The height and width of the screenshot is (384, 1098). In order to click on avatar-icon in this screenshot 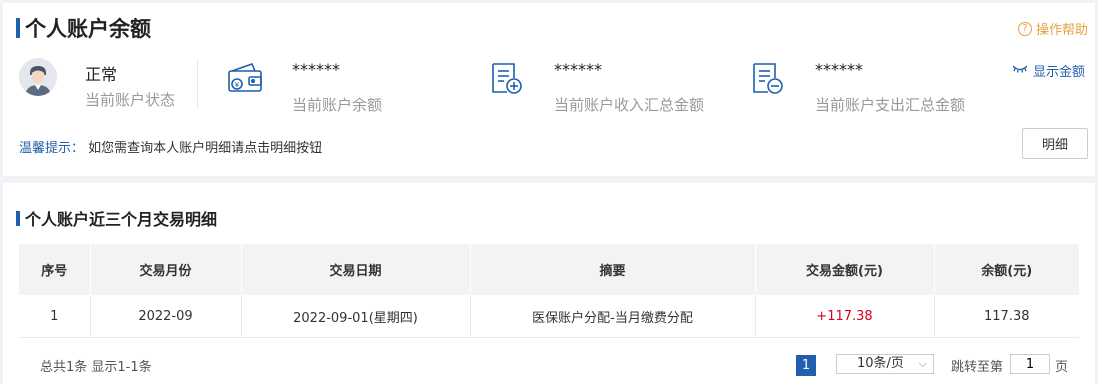, I will do `click(38, 77)`.